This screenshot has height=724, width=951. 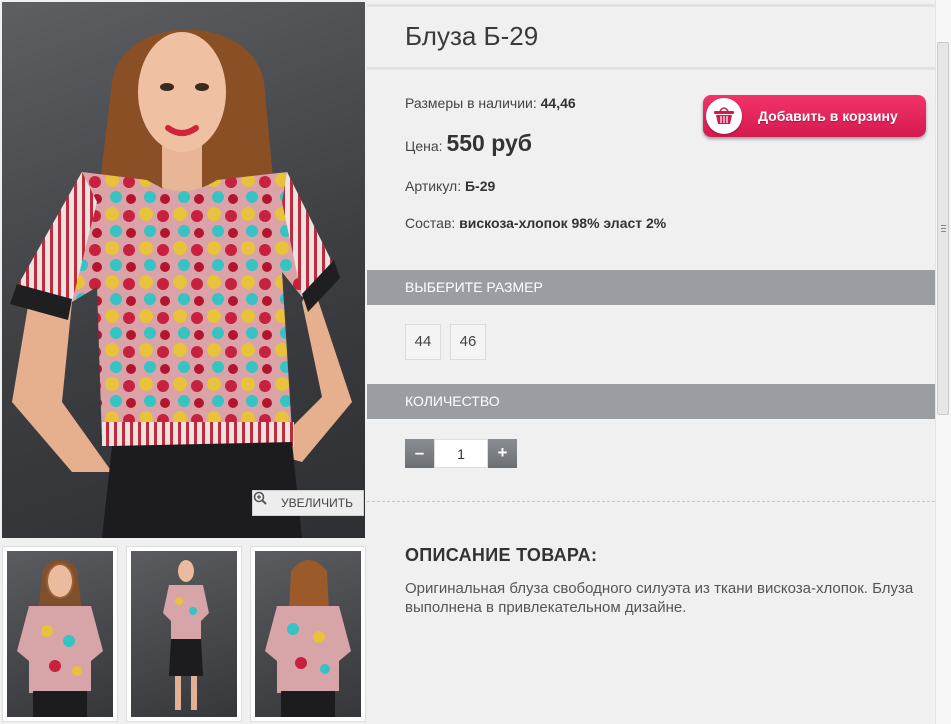 What do you see at coordinates (489, 143) in the screenshot?
I see `price-value: 550 руб` at bounding box center [489, 143].